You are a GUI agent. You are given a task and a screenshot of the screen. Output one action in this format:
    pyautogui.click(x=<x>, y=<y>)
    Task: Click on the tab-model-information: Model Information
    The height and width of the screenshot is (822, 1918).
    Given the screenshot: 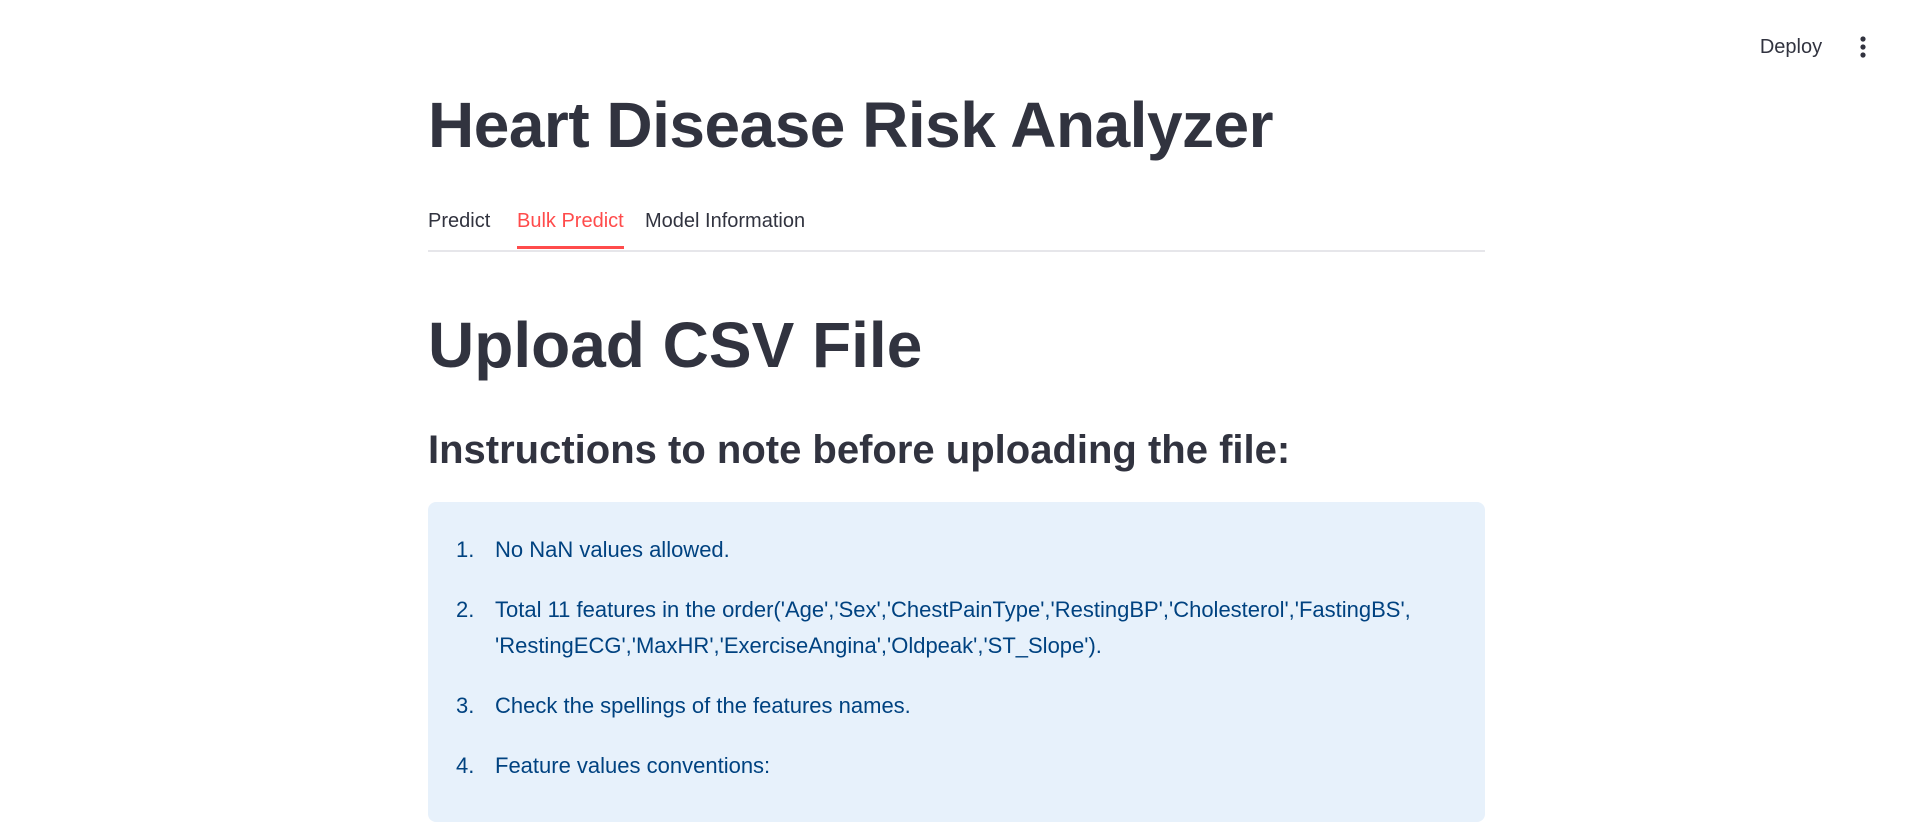 What is the action you would take?
    pyautogui.click(x=725, y=226)
    